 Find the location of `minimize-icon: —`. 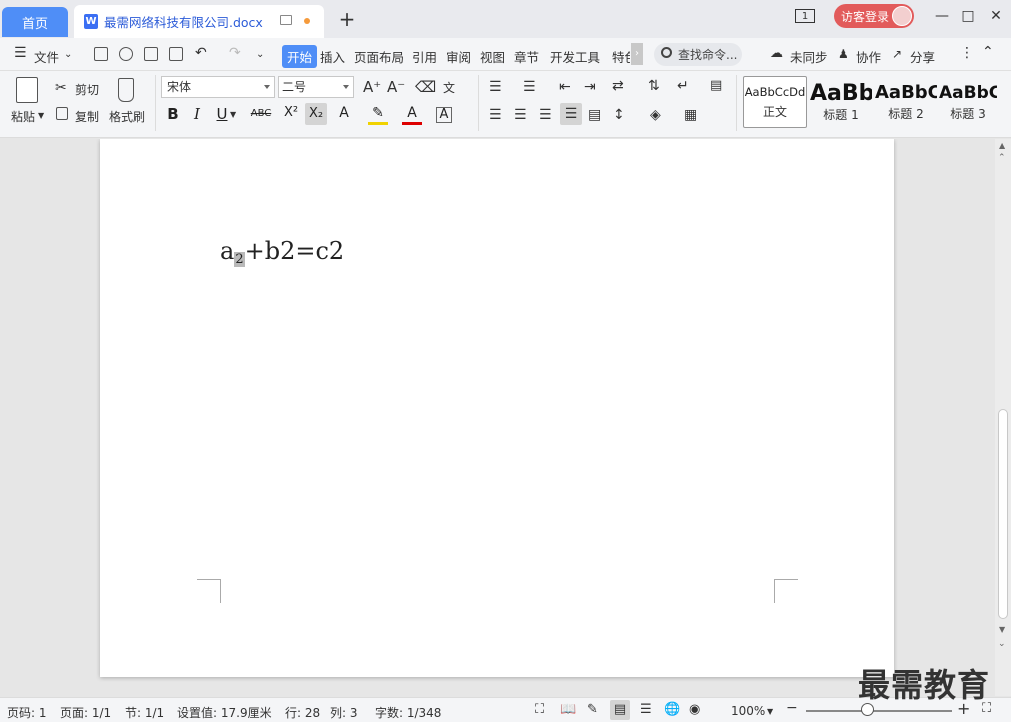

minimize-icon: — is located at coordinates (942, 16).